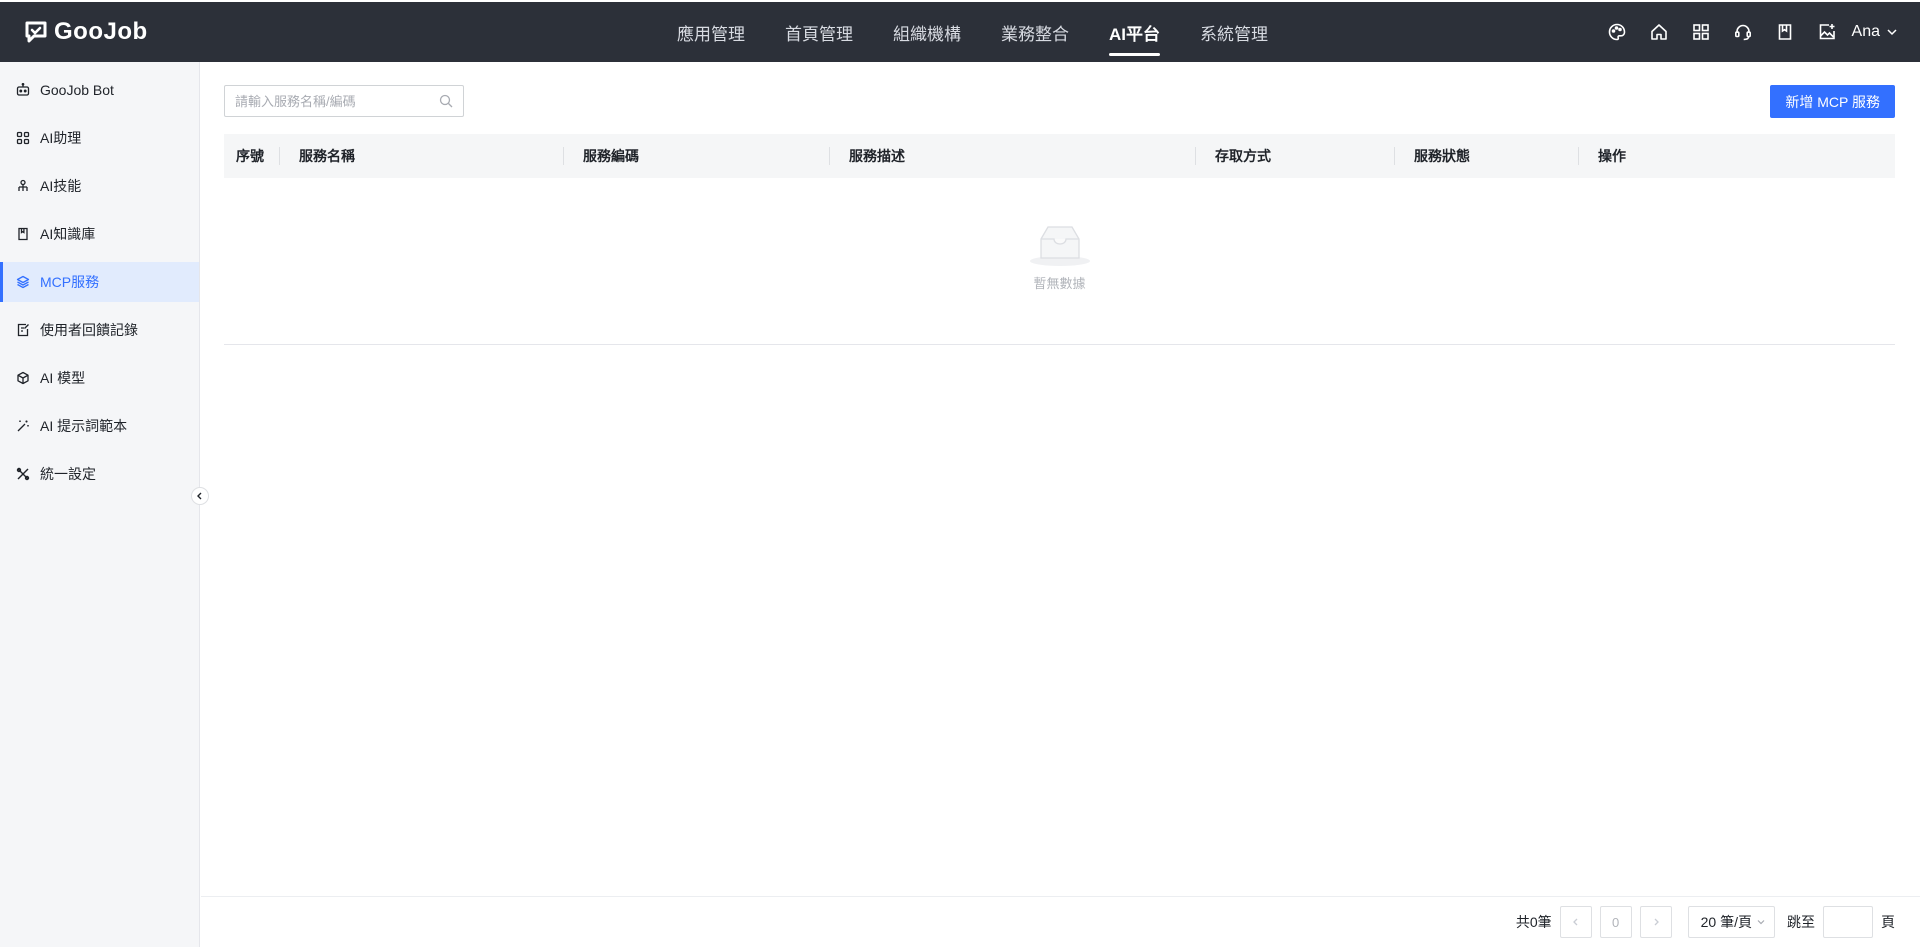 This screenshot has width=1920, height=947. What do you see at coordinates (23, 89) in the screenshot?
I see `robot-icon` at bounding box center [23, 89].